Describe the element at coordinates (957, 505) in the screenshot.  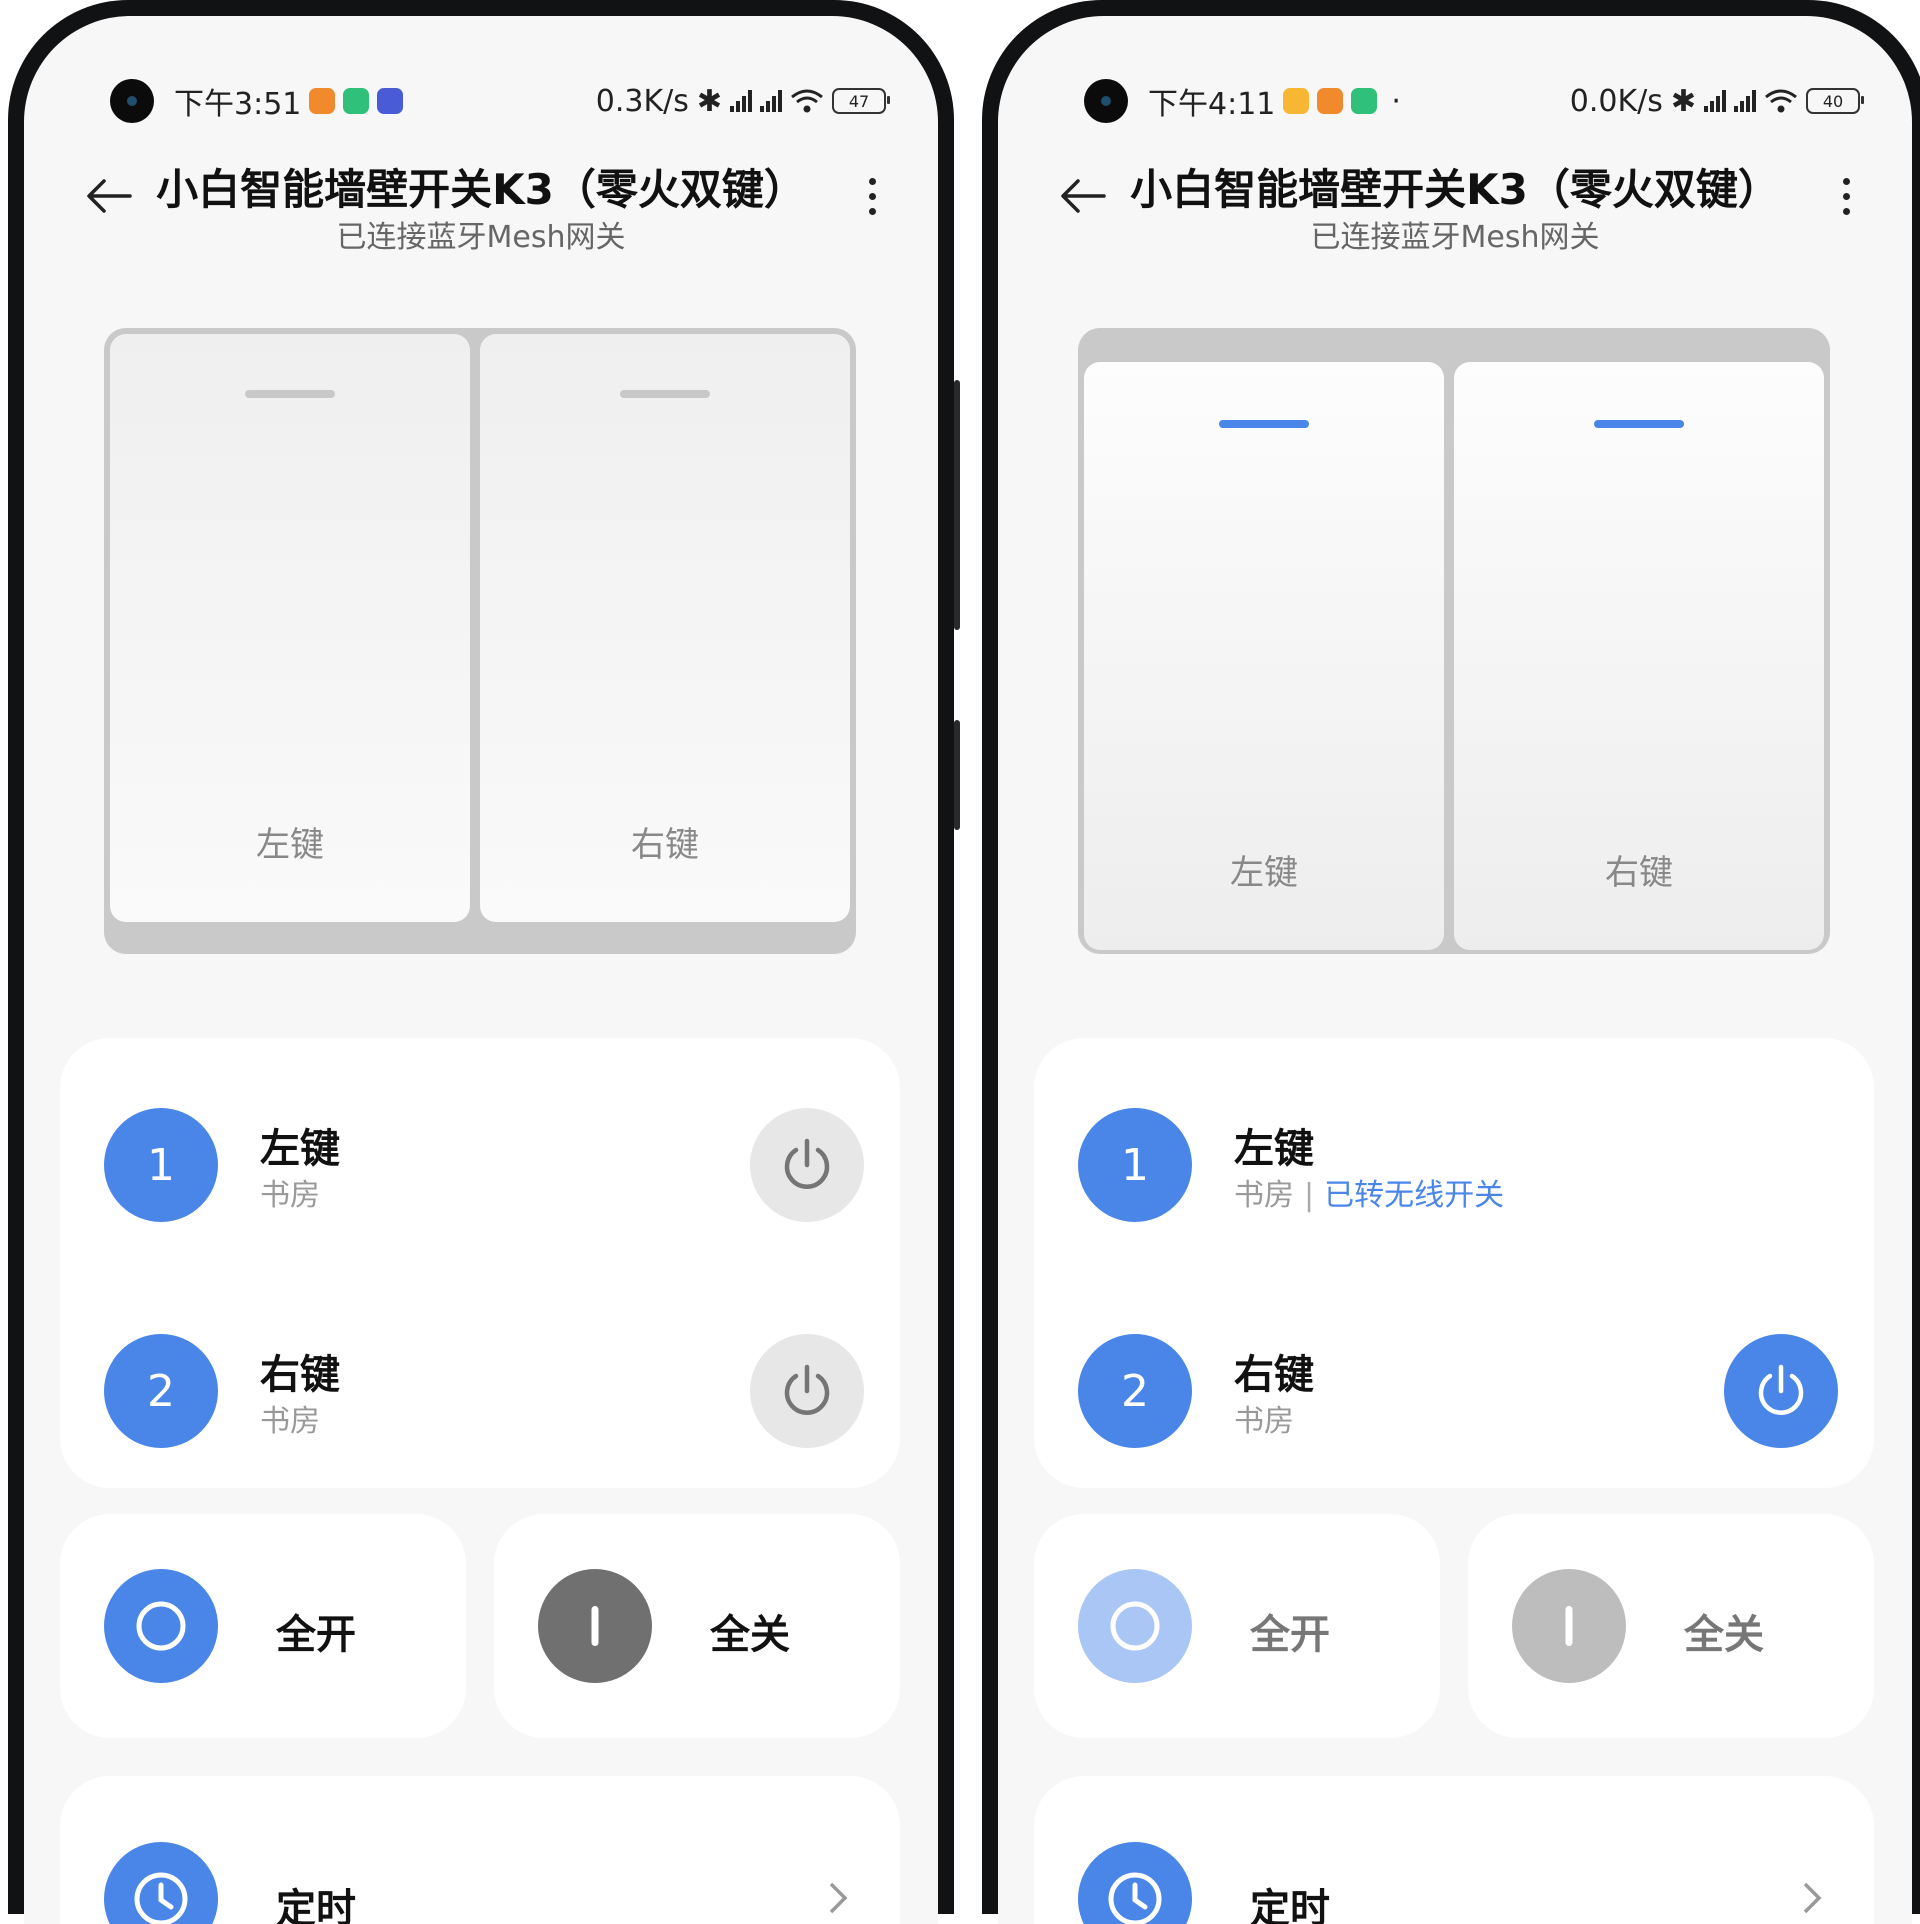
I see `volume-button` at that location.